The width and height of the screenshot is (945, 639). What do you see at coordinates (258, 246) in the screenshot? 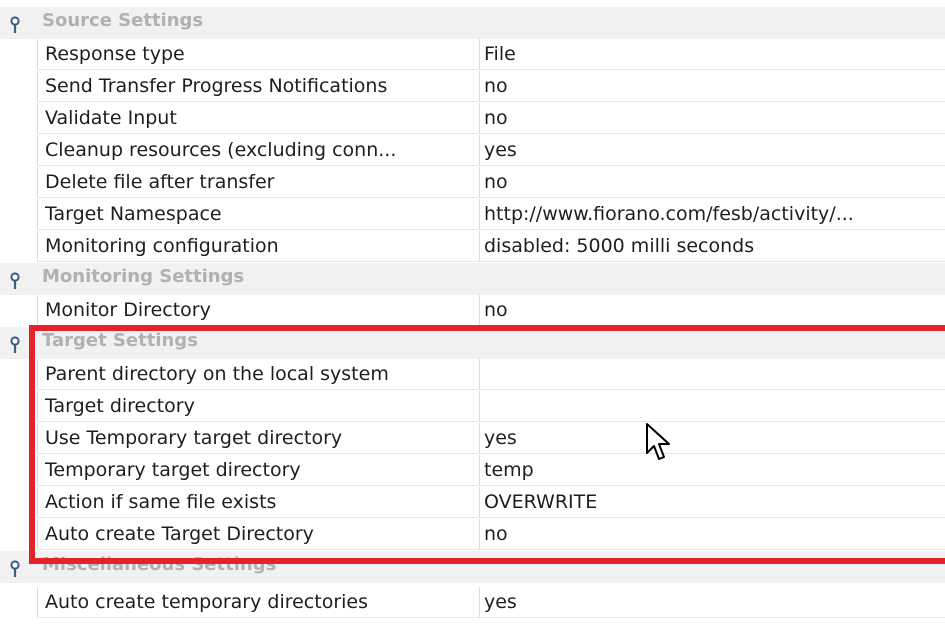
I see `property-name: Monitoring configuration` at bounding box center [258, 246].